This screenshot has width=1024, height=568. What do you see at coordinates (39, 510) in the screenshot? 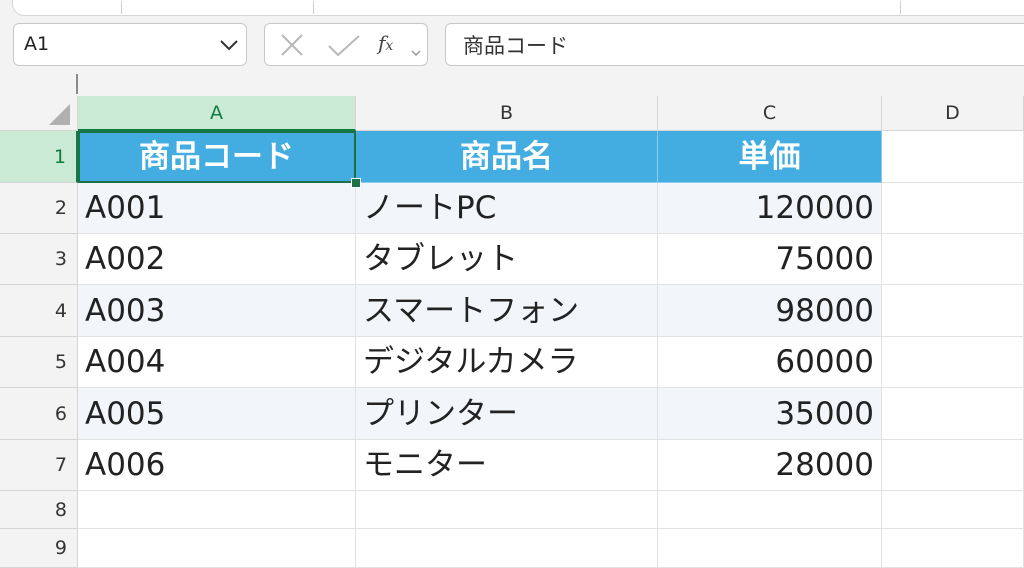
I see `row-header-8: 8` at bounding box center [39, 510].